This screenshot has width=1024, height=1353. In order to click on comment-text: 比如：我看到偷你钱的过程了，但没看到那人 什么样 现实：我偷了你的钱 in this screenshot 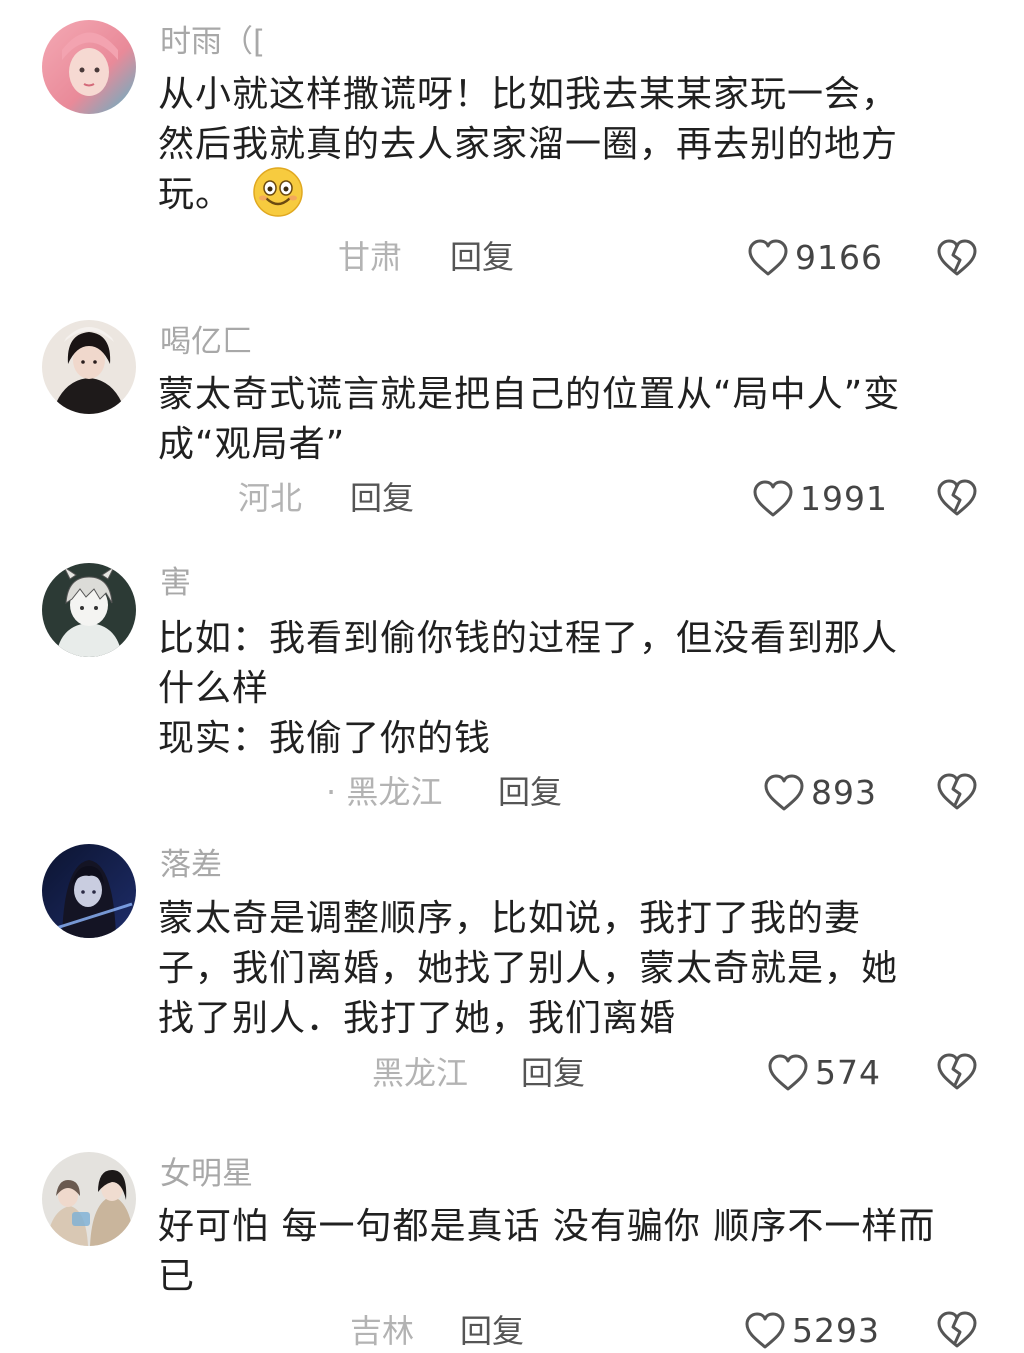, I will do `click(573, 689)`.